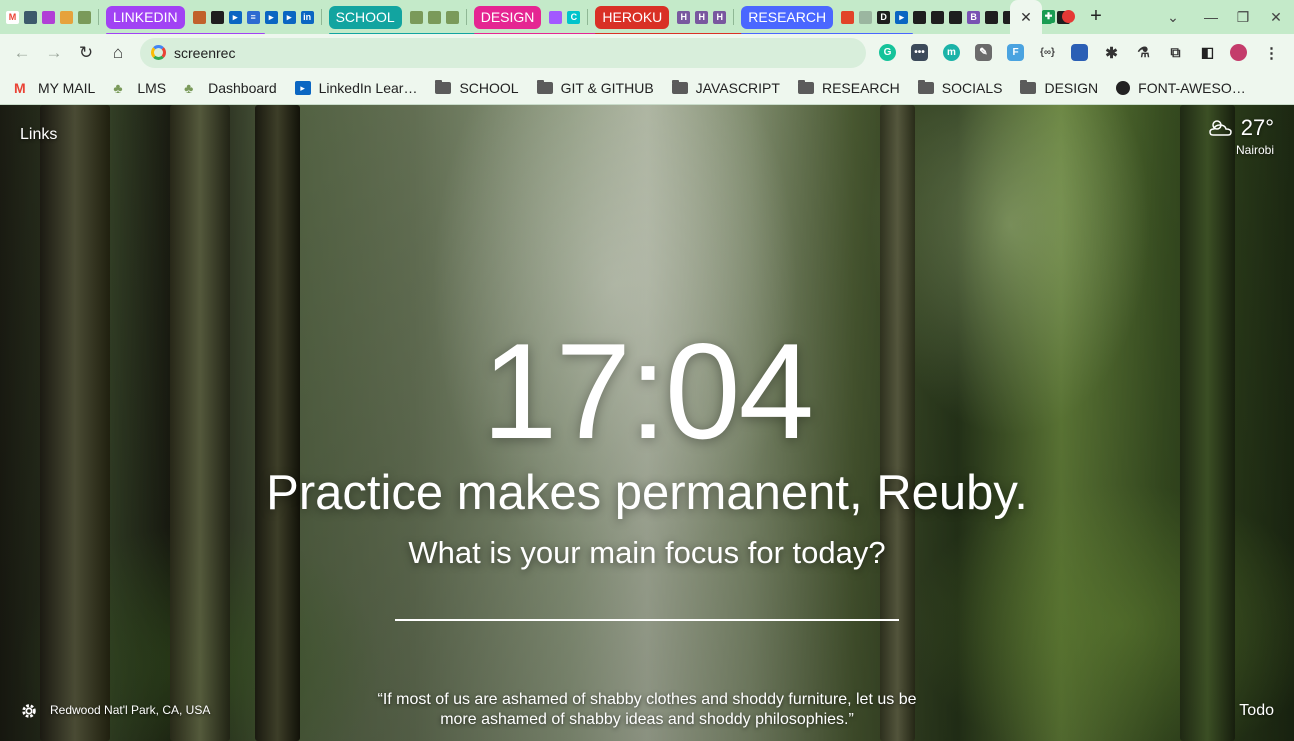  What do you see at coordinates (54, 88) in the screenshot?
I see `bookmark-my-mail: M MY MAIL` at bounding box center [54, 88].